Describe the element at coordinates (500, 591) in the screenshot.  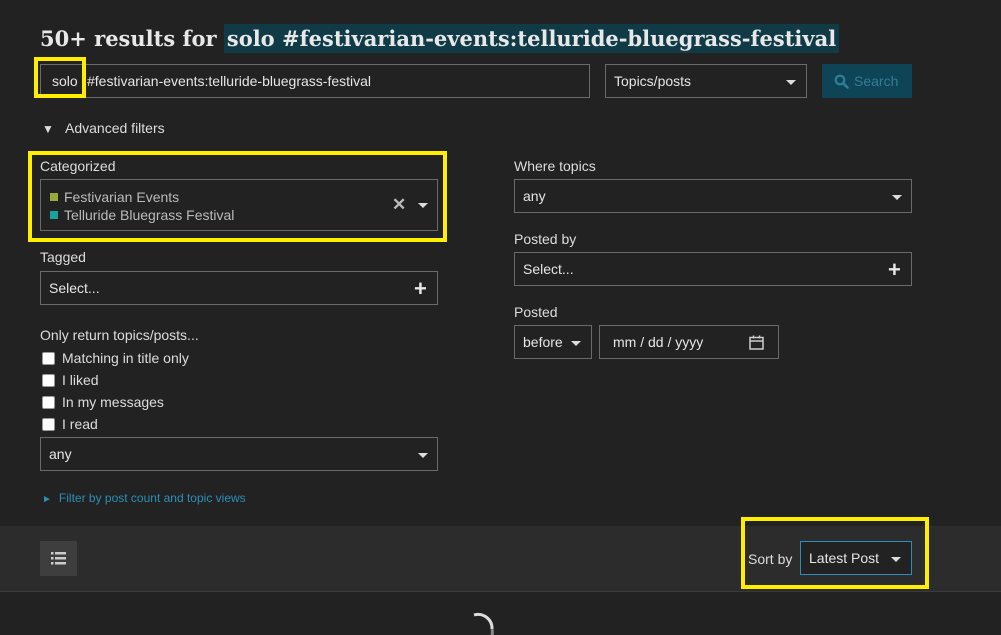
I see `divider` at that location.